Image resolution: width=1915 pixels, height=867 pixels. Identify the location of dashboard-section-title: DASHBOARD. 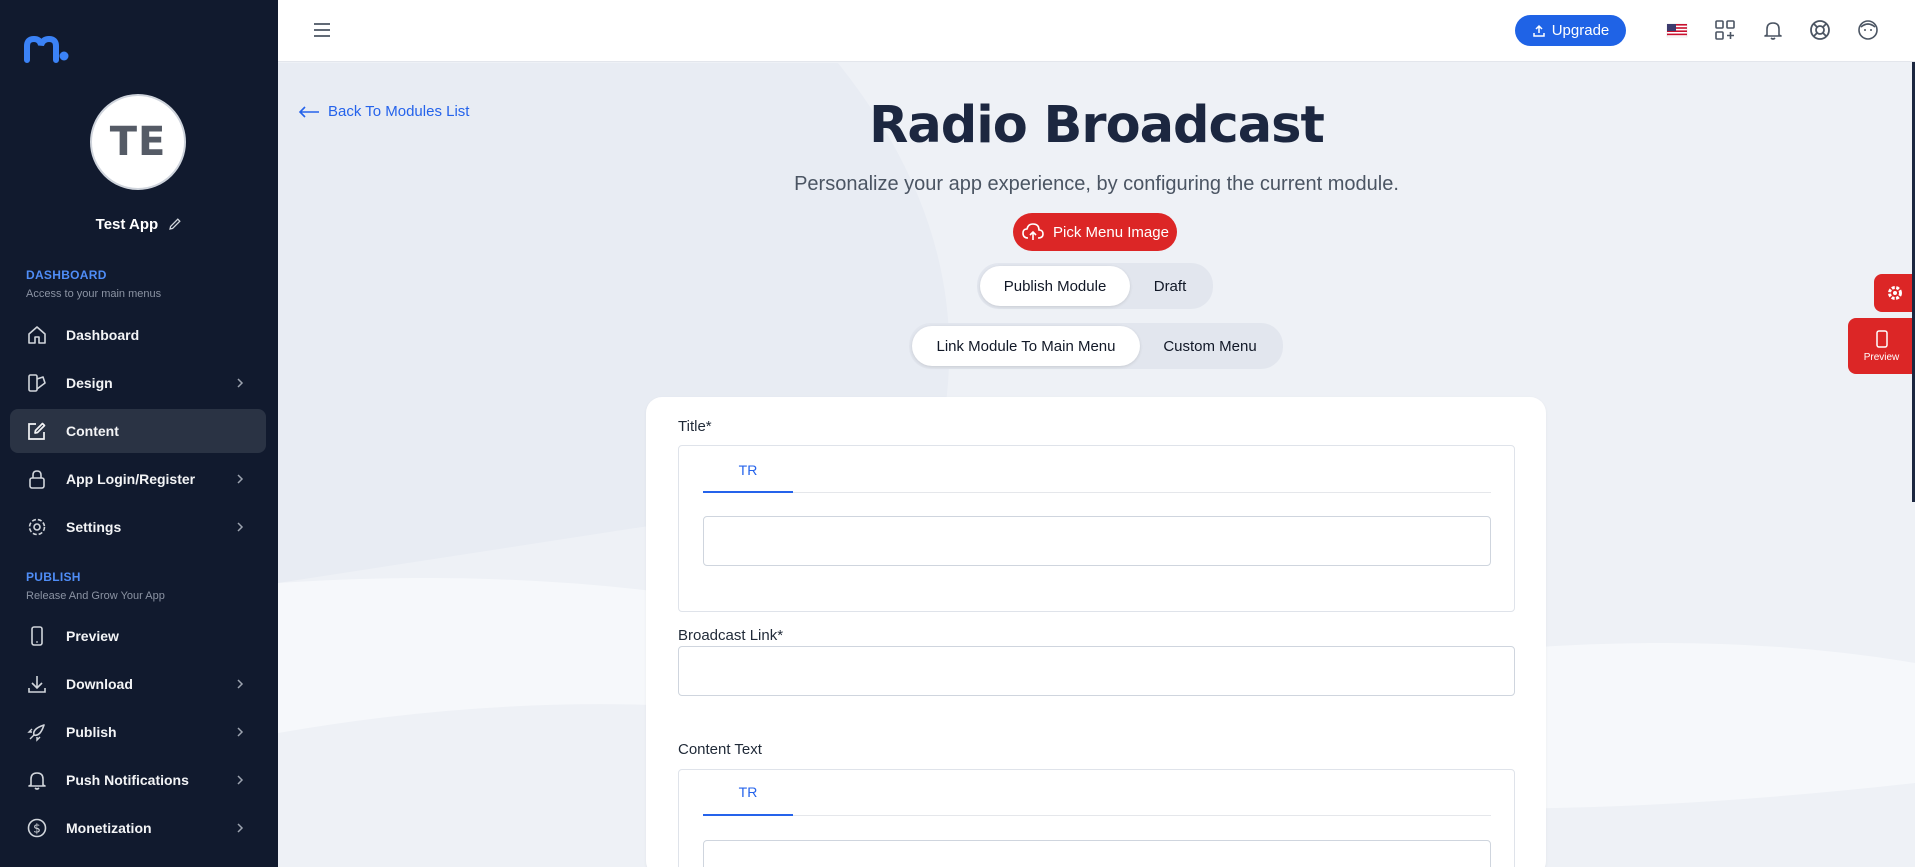
(66, 275).